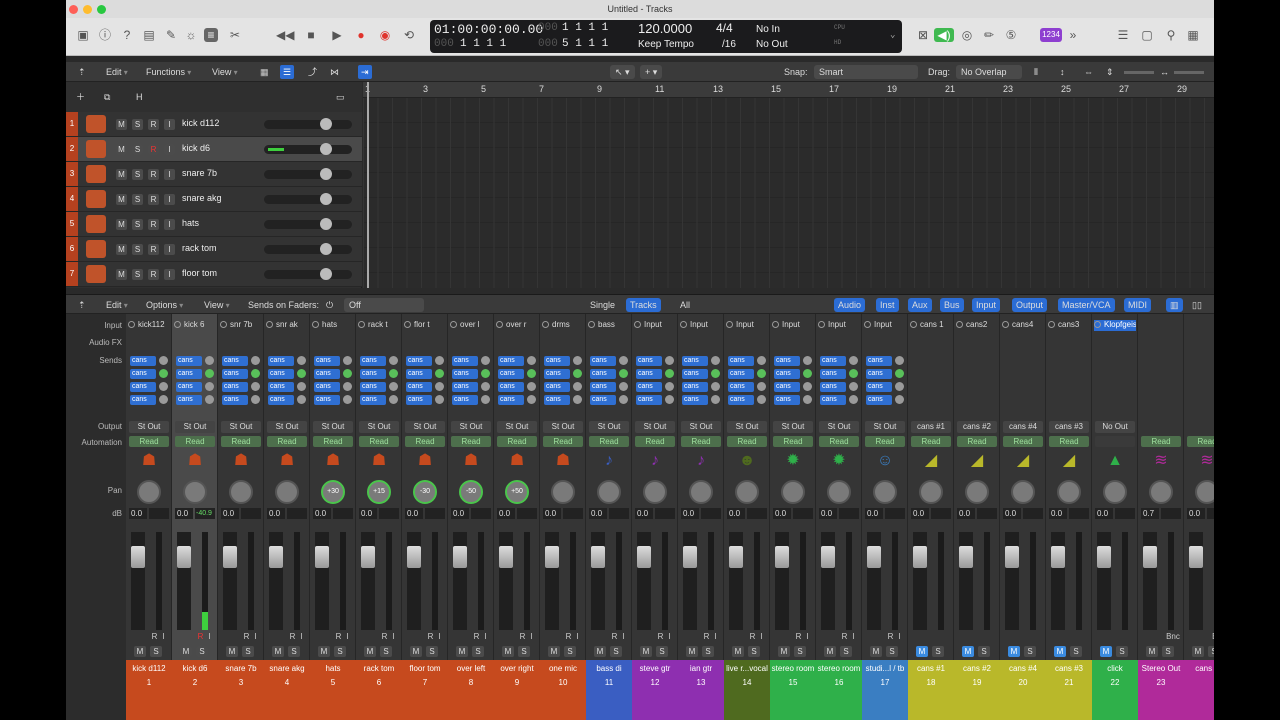 The width and height of the screenshot is (1280, 720). Describe the element at coordinates (1161, 517) in the screenshot. I see `channel-strip: Read ≋ 0.7 Bnc M S Stereo Out 23` at that location.